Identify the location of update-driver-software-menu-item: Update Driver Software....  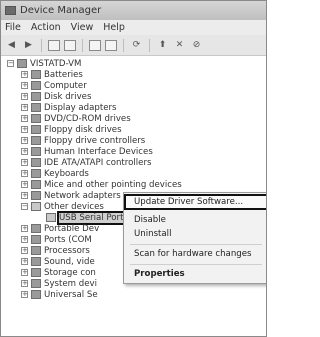
(195, 202).